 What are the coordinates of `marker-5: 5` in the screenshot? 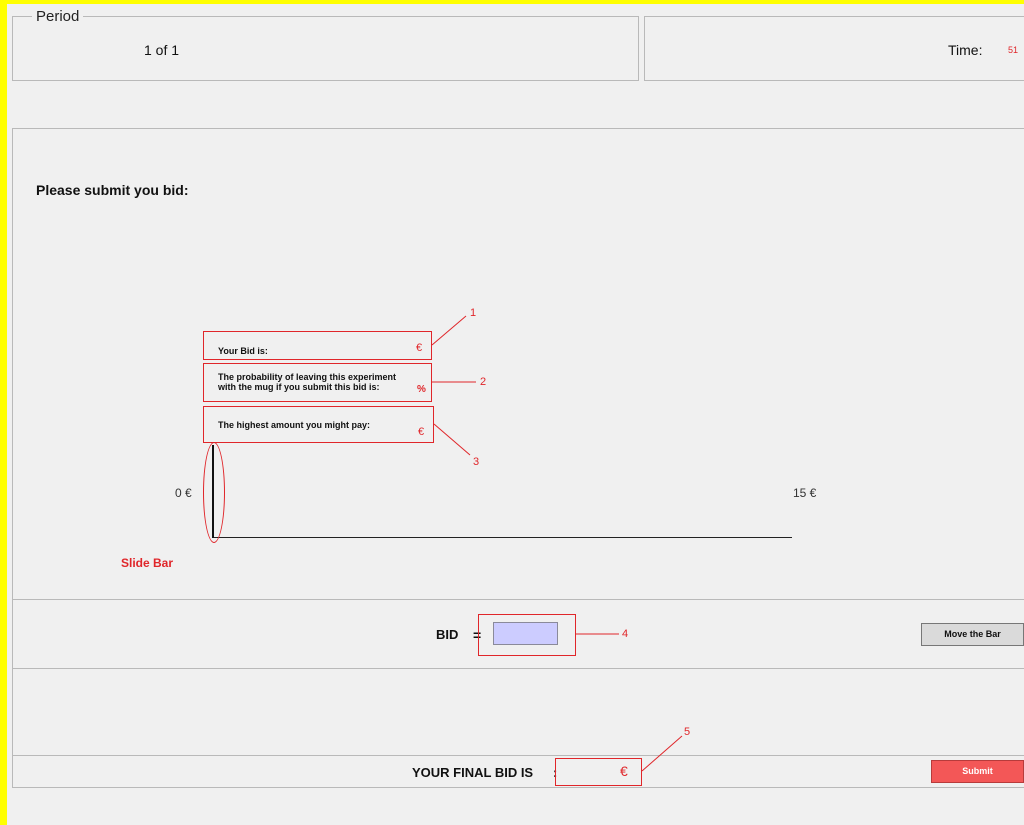 It's located at (687, 732).